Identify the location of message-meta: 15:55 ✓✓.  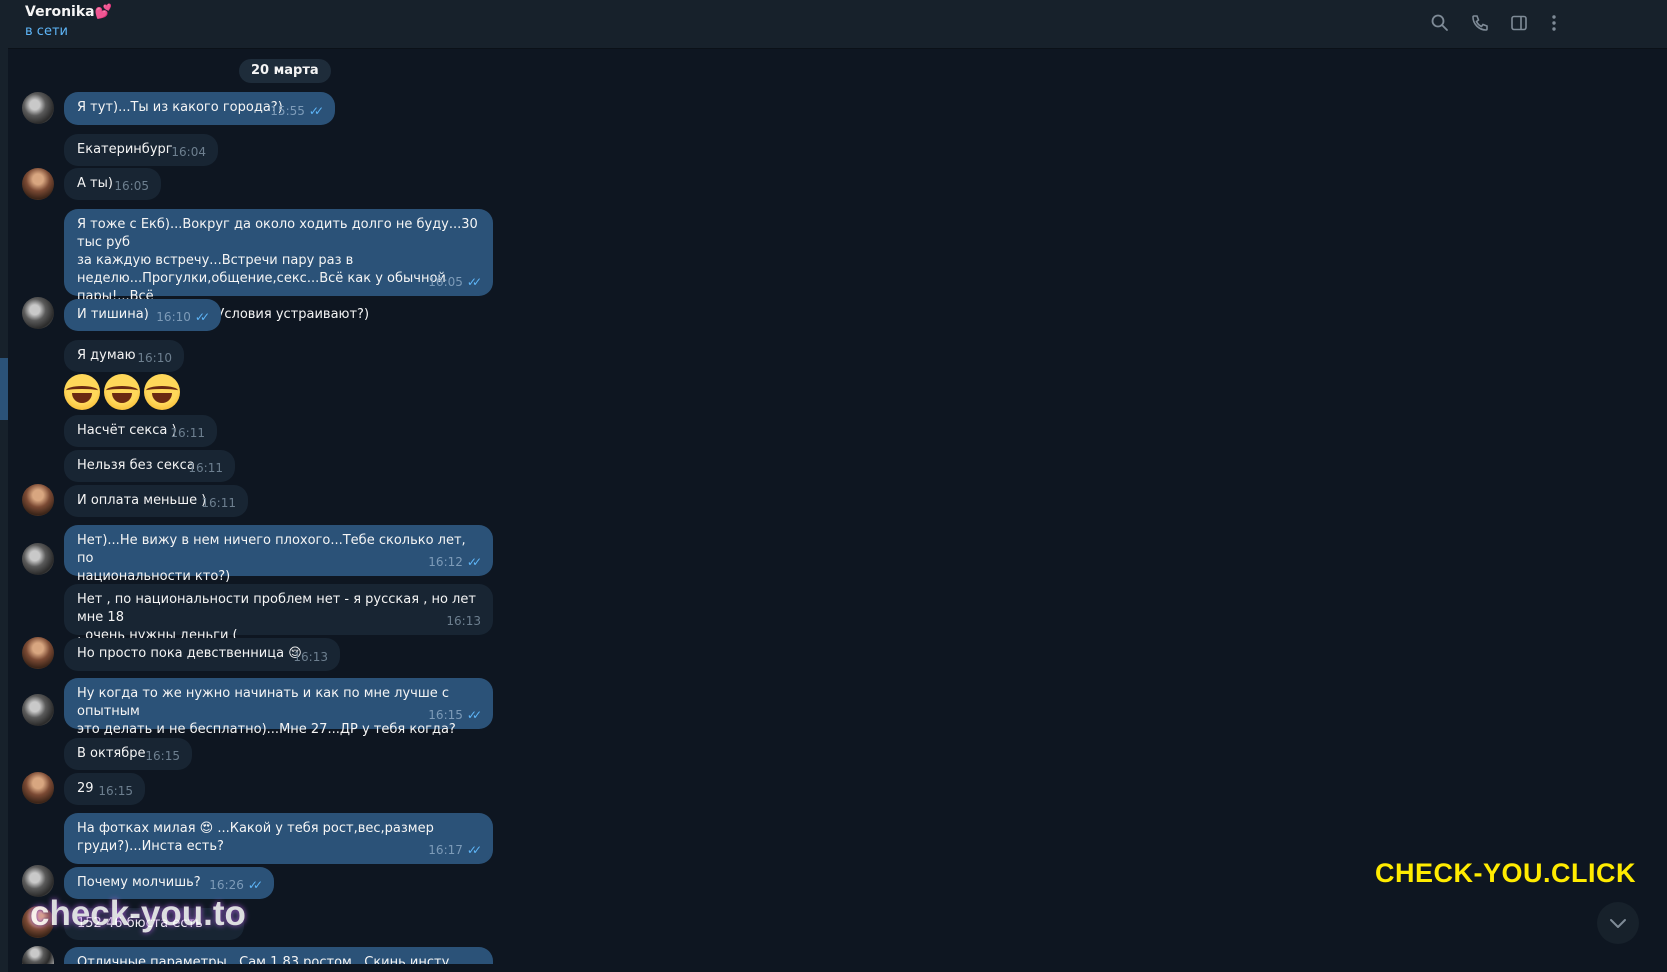
(297, 111).